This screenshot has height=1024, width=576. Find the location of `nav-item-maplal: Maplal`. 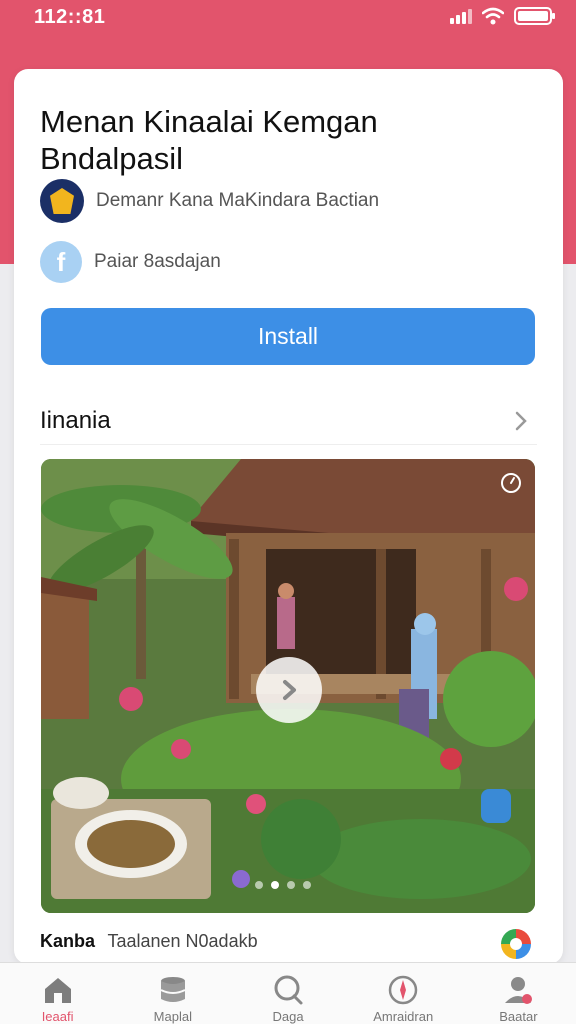

nav-item-maplal: Maplal is located at coordinates (172, 993).